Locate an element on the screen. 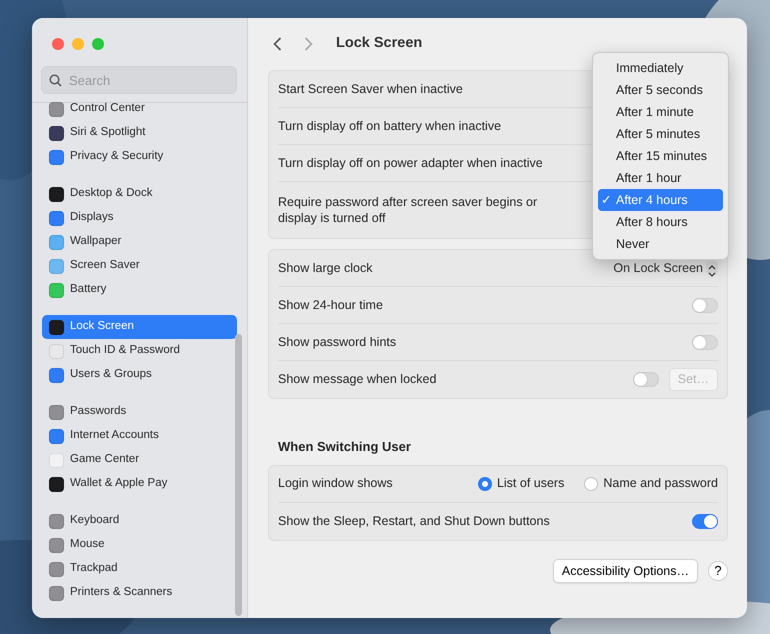 This screenshot has height=634, width=770. sidebar-item: Battery is located at coordinates (139, 290).